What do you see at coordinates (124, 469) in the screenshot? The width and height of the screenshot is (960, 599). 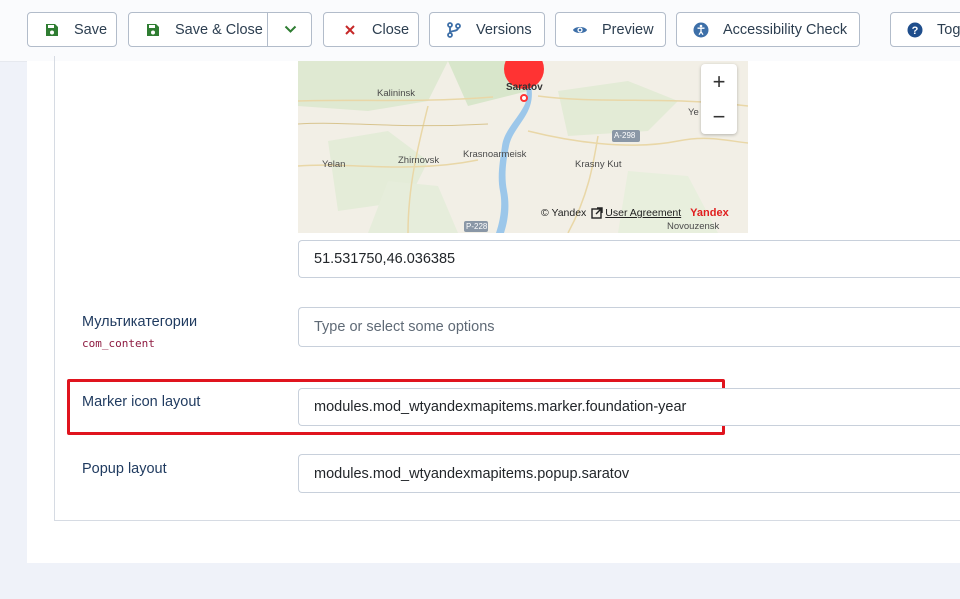 I see `popup-layout-label: Popup layout` at bounding box center [124, 469].